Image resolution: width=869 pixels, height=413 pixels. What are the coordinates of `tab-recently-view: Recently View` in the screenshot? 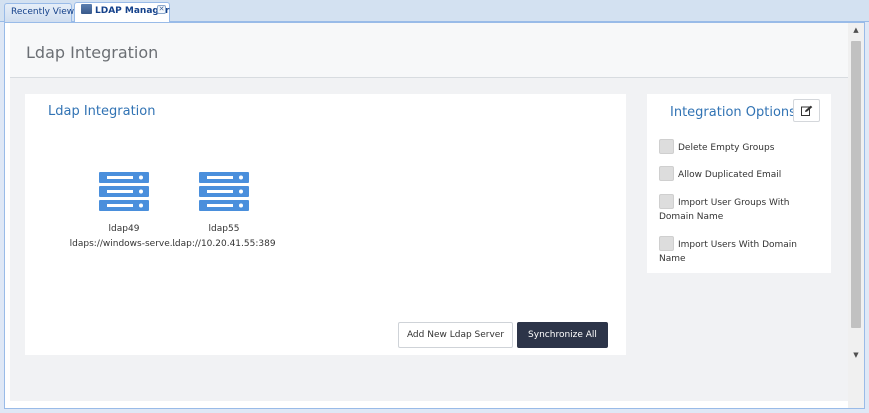 It's located at (39, 12).